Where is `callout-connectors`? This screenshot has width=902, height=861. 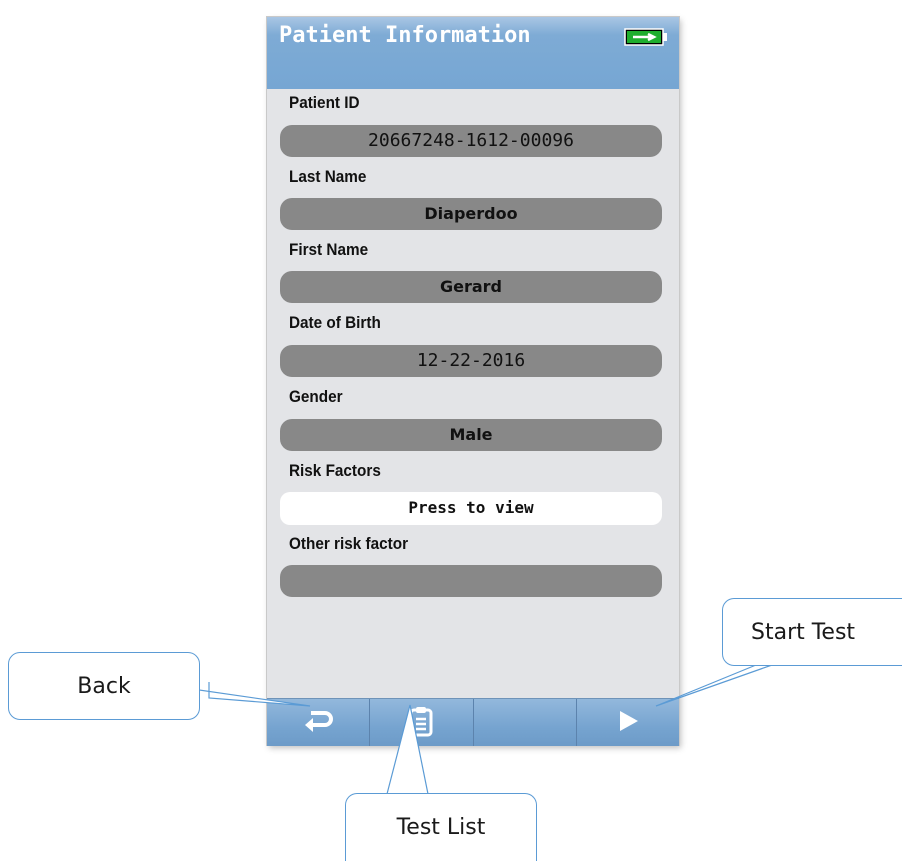 callout-connectors is located at coordinates (485, 729).